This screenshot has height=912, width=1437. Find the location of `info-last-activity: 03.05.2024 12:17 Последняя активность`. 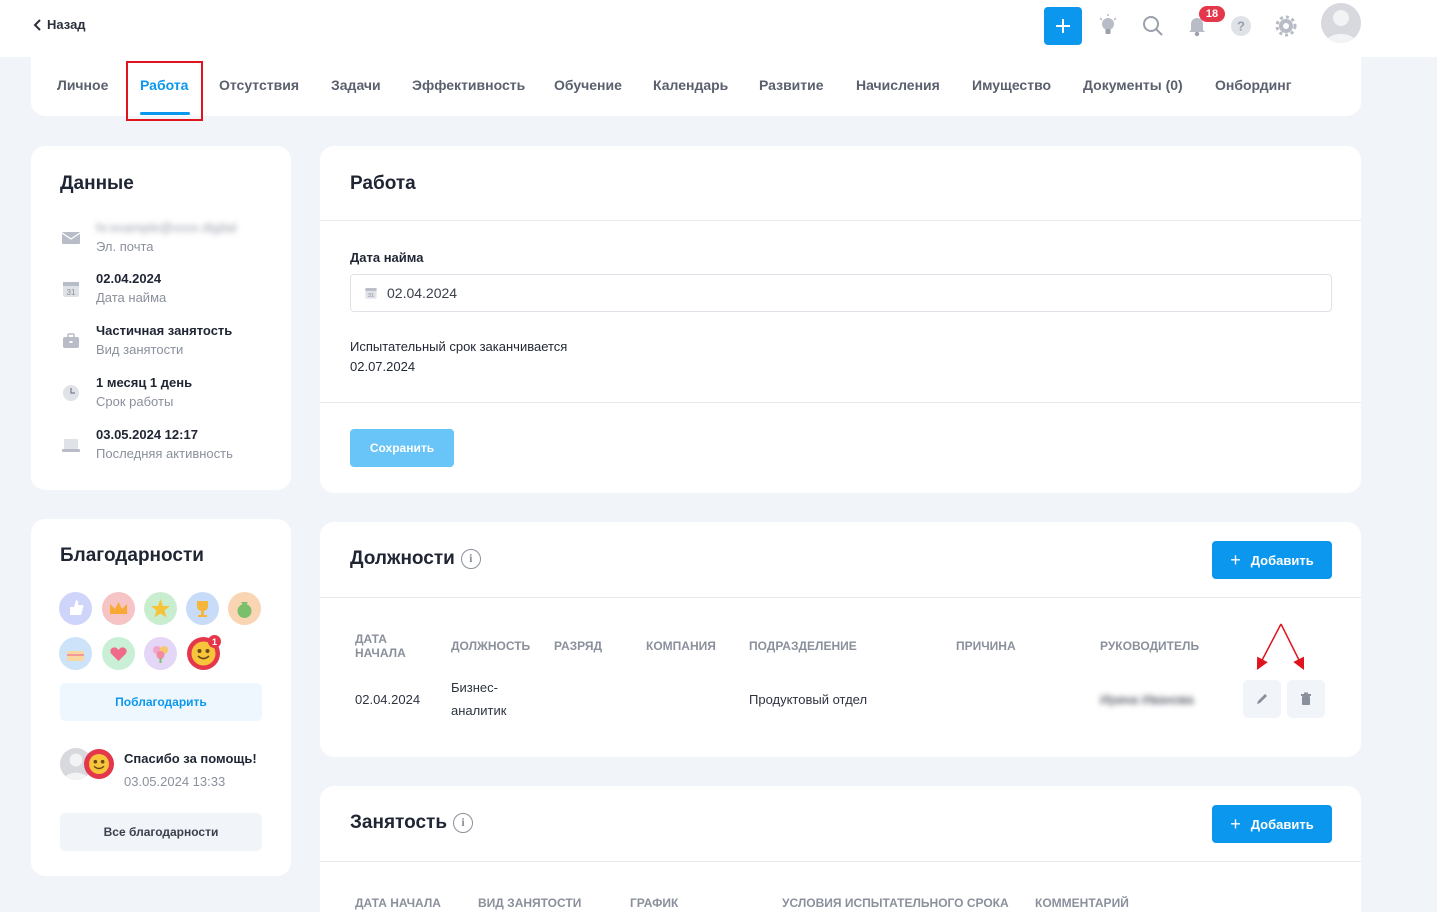

info-last-activity: 03.05.2024 12:17 Последняя активность is located at coordinates (176, 447).